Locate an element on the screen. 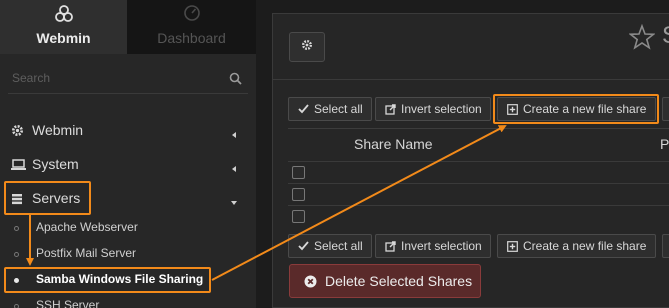 Image resolution: width=669 pixels, height=308 pixels. tab-dashboard-label: Dashboard is located at coordinates (191, 38).